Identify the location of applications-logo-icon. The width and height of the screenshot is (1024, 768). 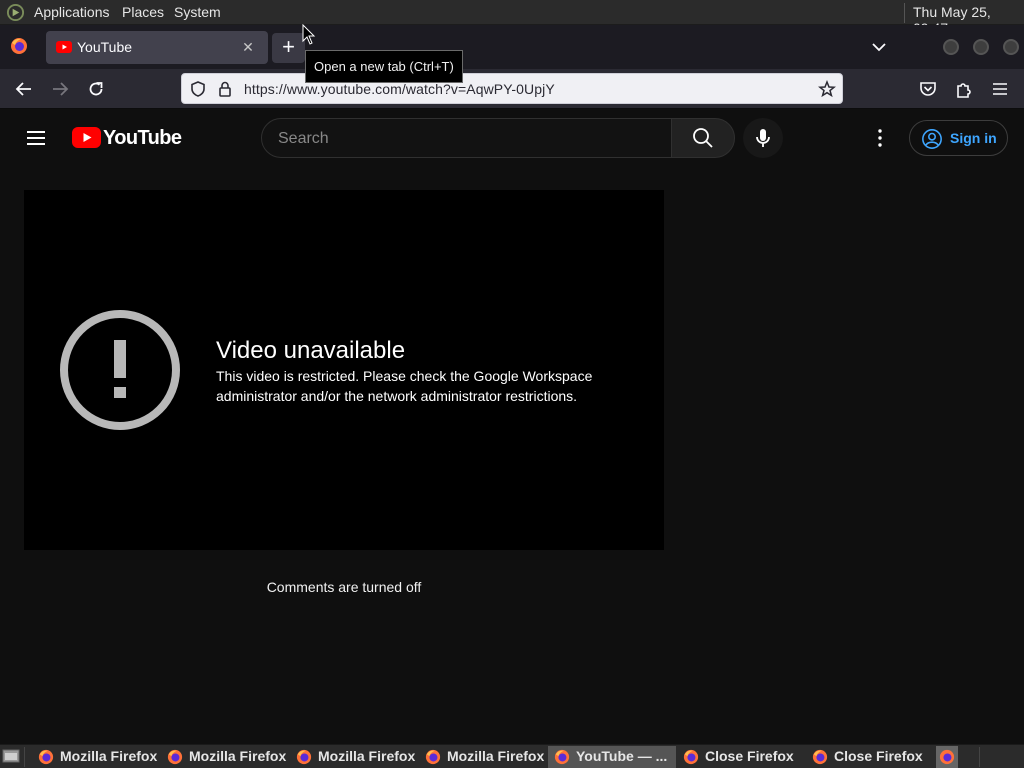
(15, 12).